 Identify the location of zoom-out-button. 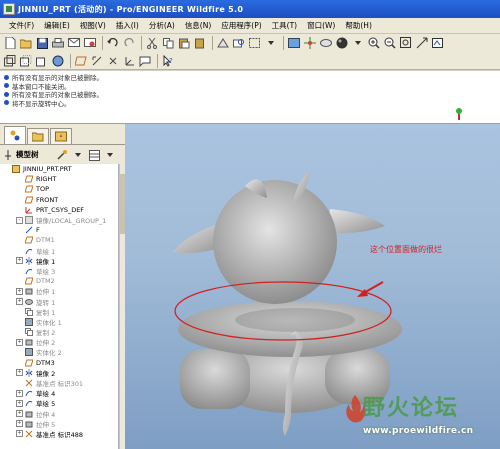
(390, 43).